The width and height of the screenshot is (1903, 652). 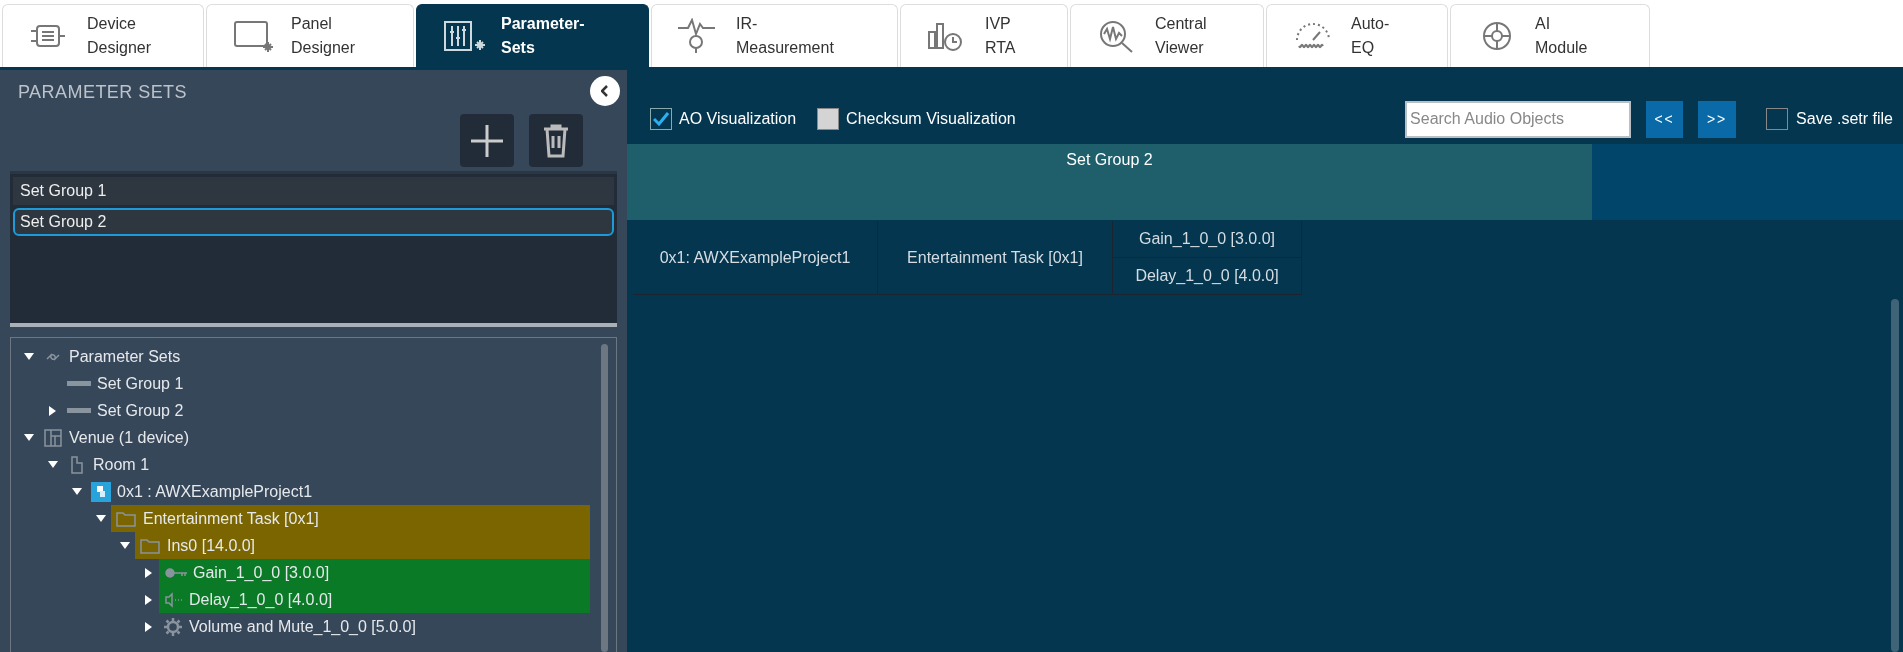 I want to click on set-group-item: Set Group 1, so click(x=313, y=191).